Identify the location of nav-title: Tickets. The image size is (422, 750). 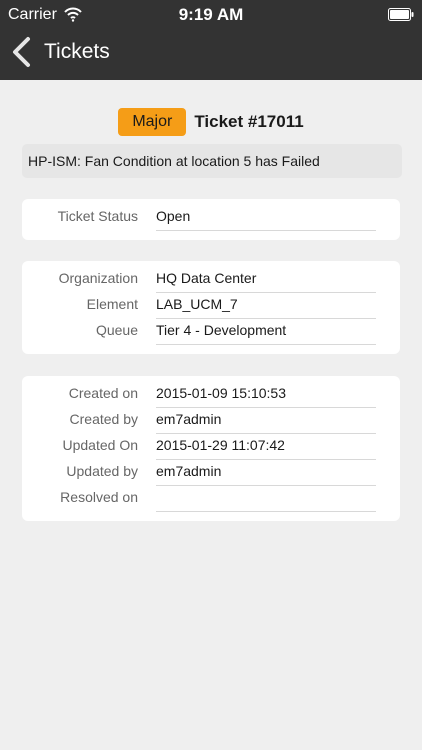
(77, 51).